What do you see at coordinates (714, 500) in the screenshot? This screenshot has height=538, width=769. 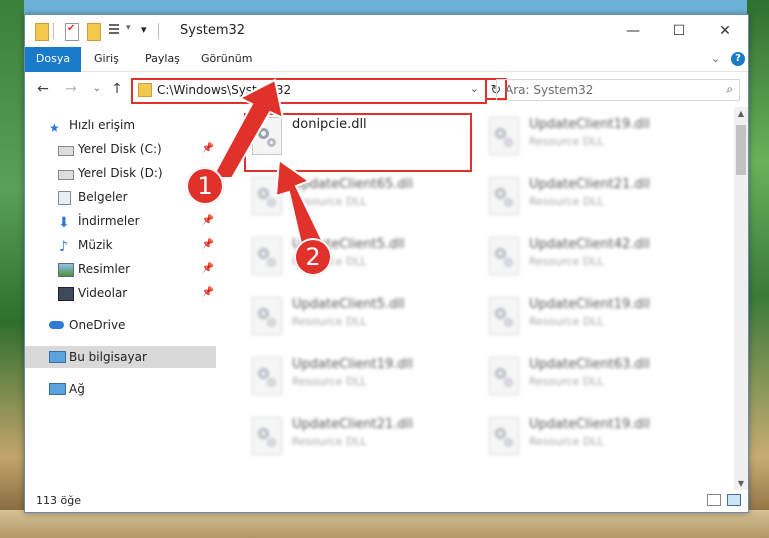 I see `details-view-icon` at bounding box center [714, 500].